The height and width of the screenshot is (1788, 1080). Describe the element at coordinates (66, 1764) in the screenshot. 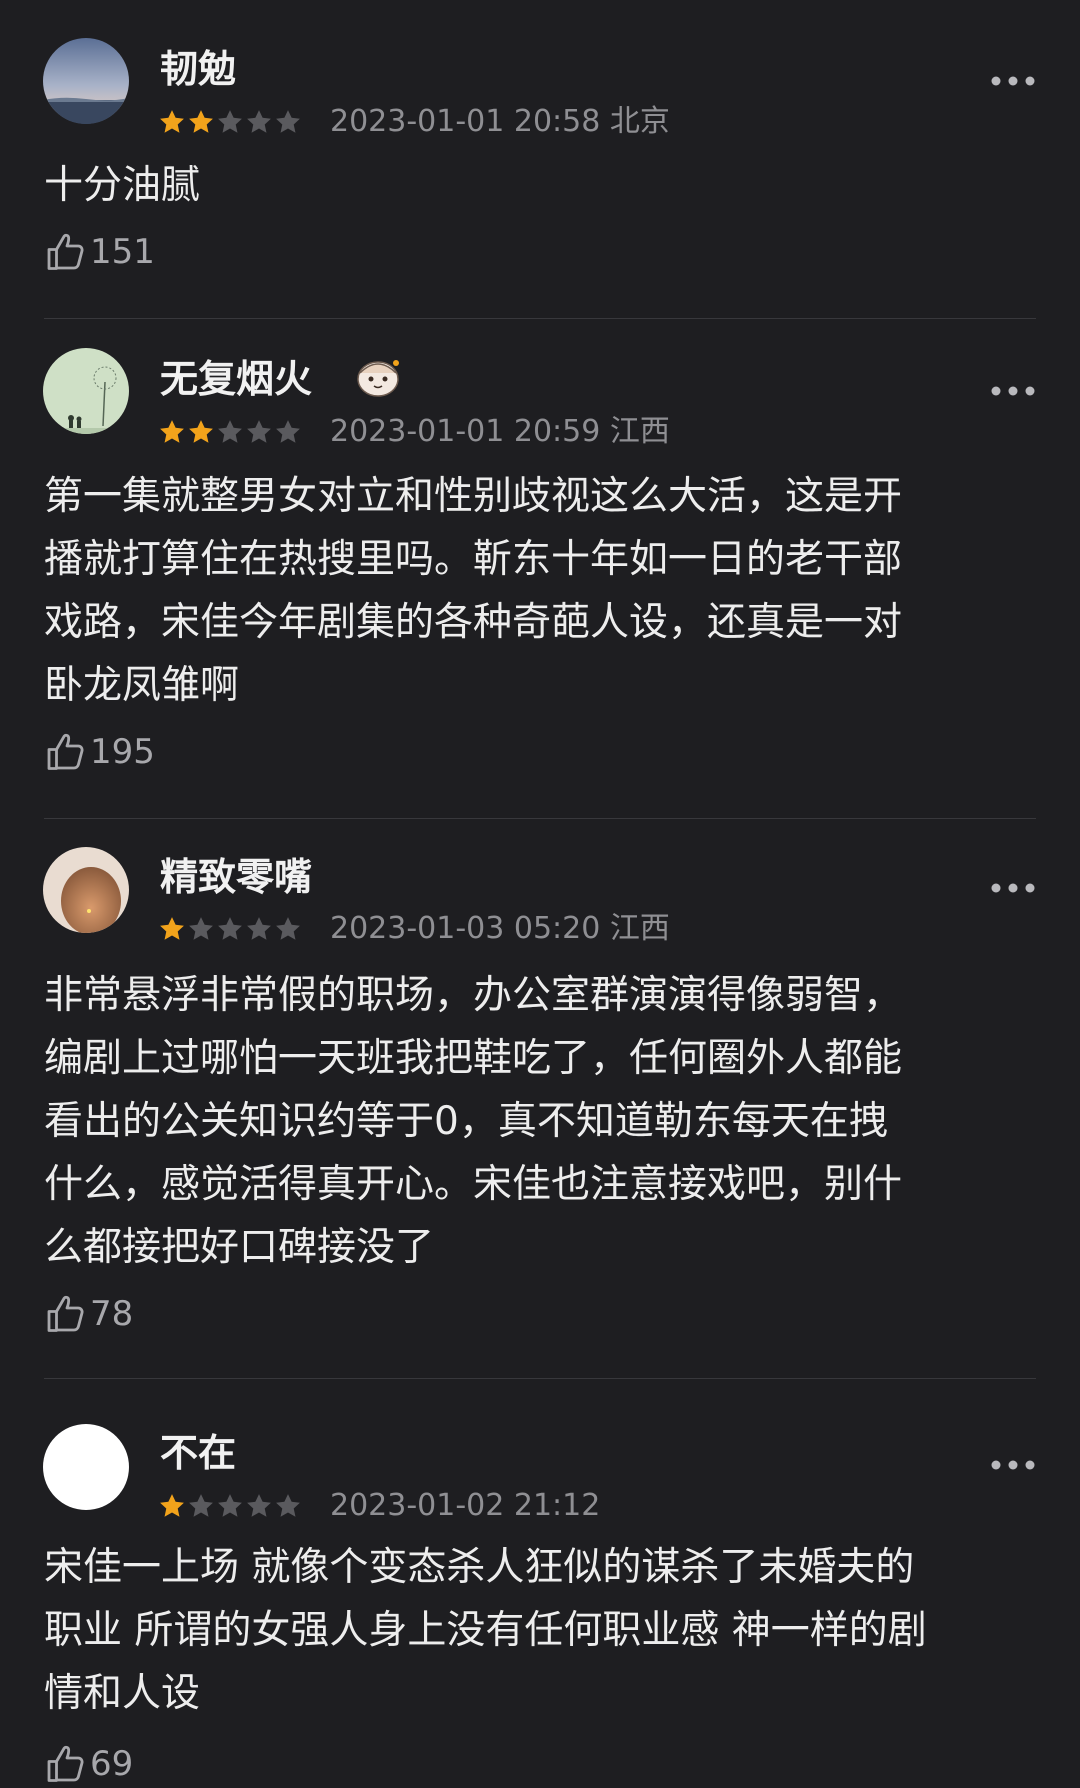

I see `thumbs-up-icon` at that location.